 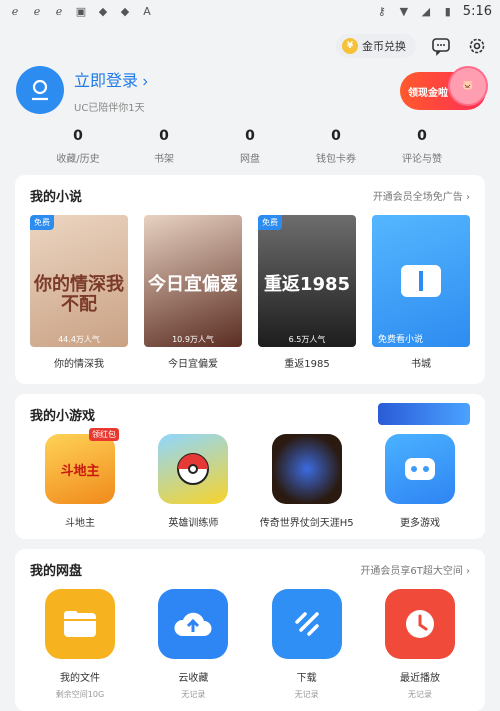 What do you see at coordinates (81, 11) in the screenshot?
I see `image-icon: ▣` at bounding box center [81, 11].